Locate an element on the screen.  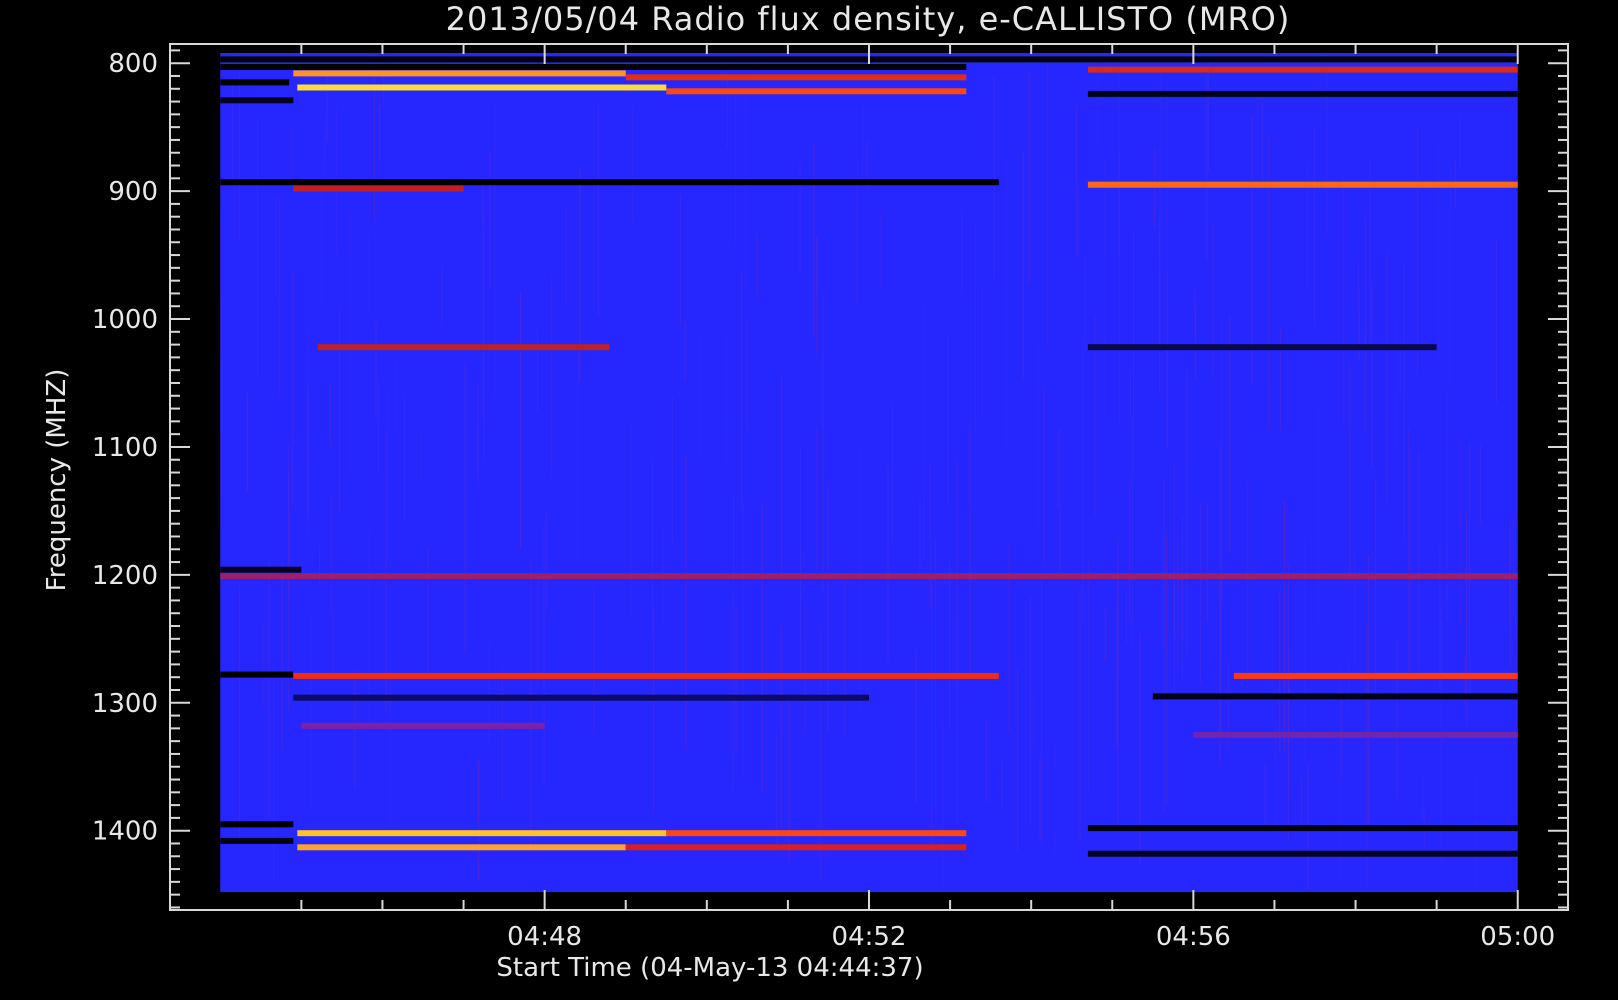
y-tick-label: 800 is located at coordinates (133, 64).